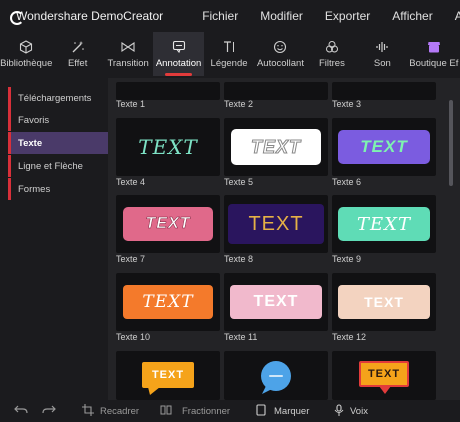 Image resolution: width=460 pixels, height=422 pixels. What do you see at coordinates (331, 63) in the screenshot?
I see `tab-label: Filtres` at bounding box center [331, 63].